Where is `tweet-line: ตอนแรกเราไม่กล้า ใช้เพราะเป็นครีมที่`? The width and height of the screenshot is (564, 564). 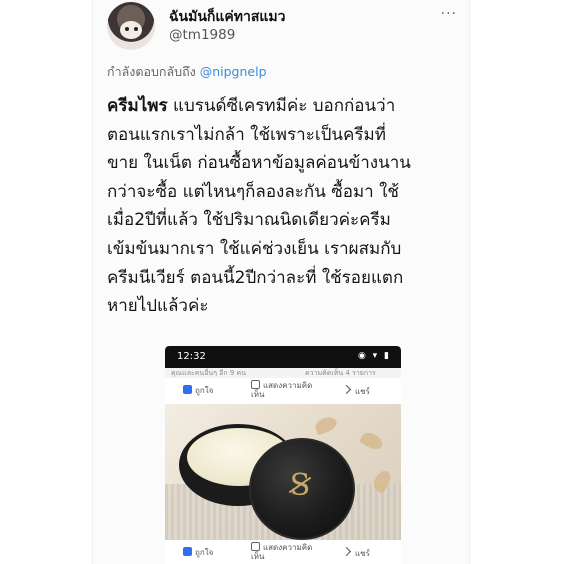 tweet-line: ตอนแรกเราไม่กล้า ใช้เพราะเป็นครีมที่ is located at coordinates (246, 134).